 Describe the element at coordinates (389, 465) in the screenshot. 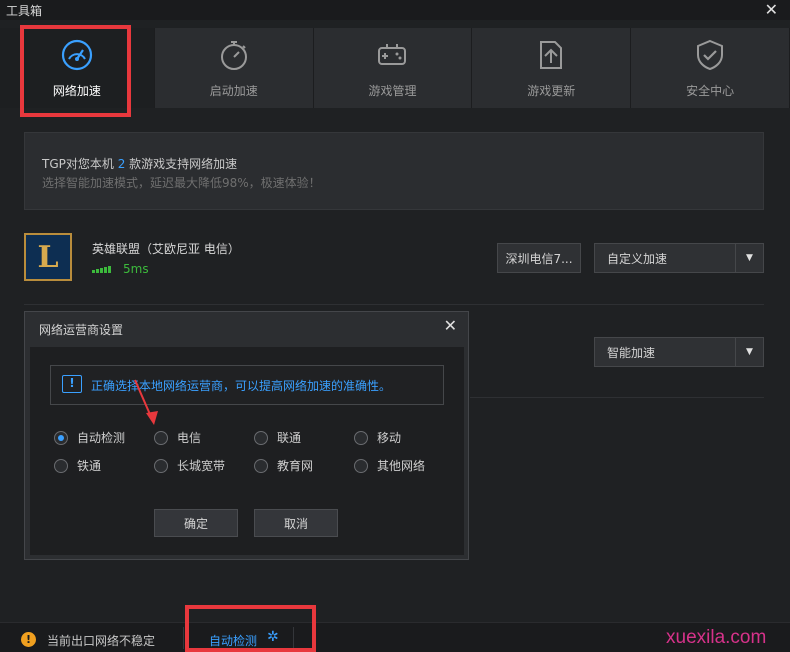

I see `radio-other-network: 其他网络` at that location.